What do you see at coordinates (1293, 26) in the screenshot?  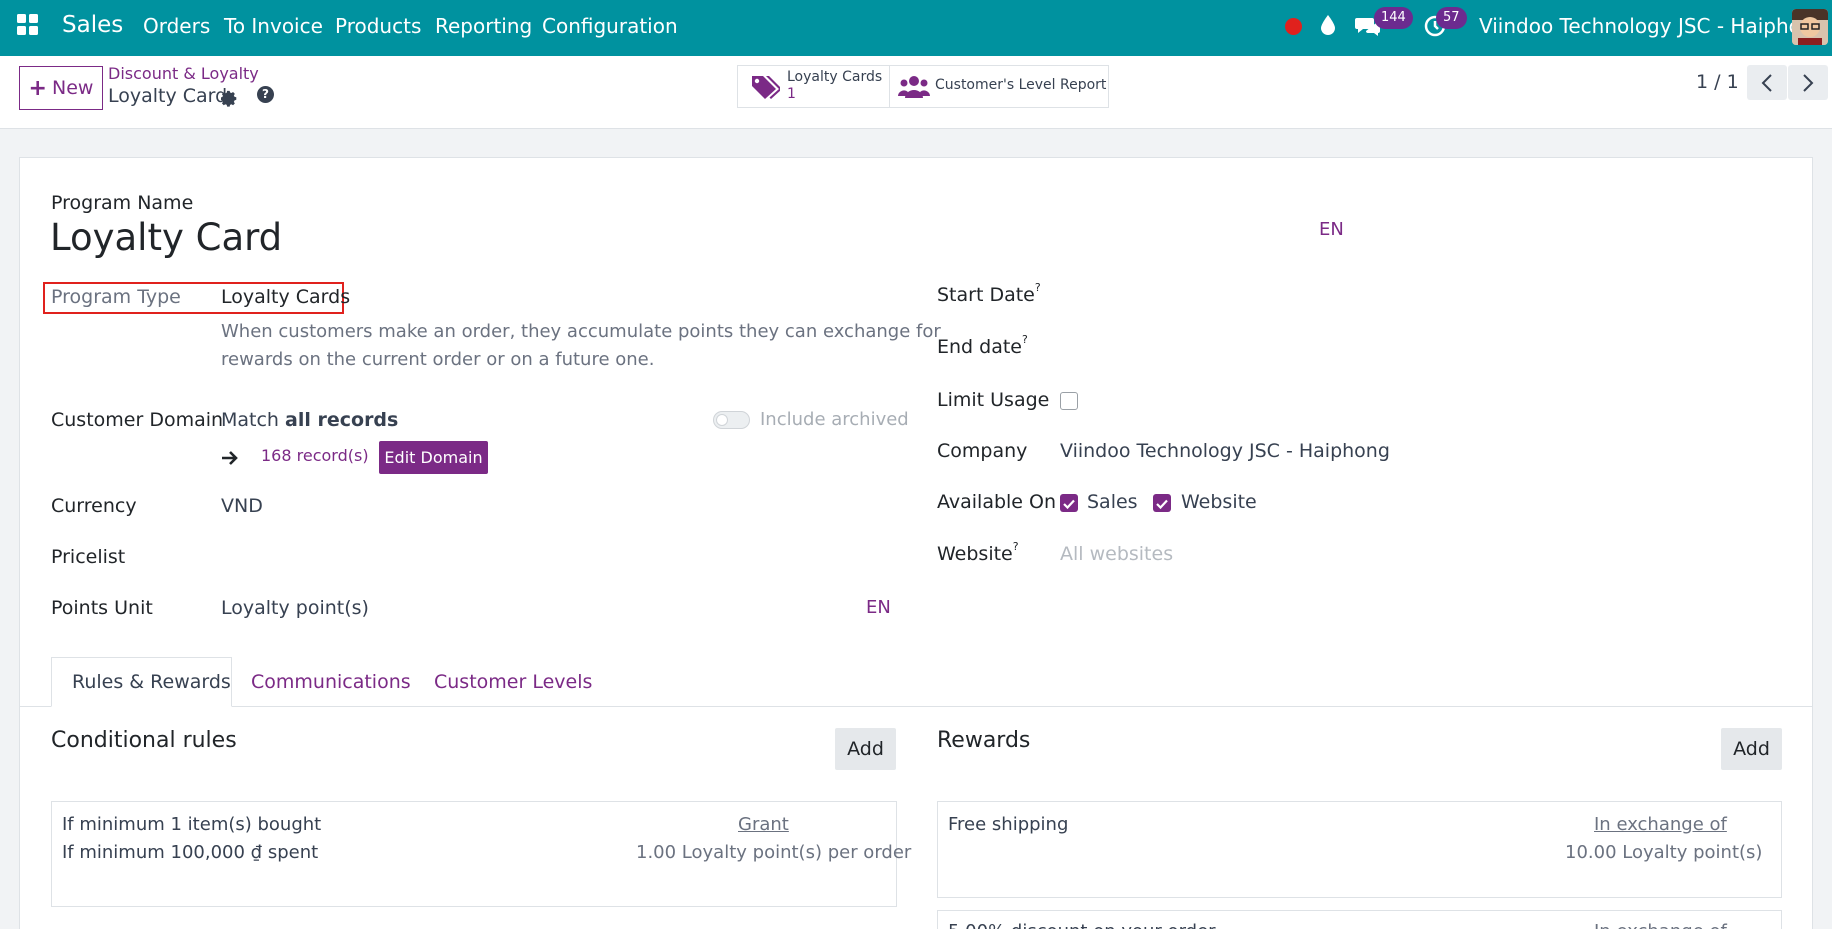 I see `record-status-dot` at bounding box center [1293, 26].